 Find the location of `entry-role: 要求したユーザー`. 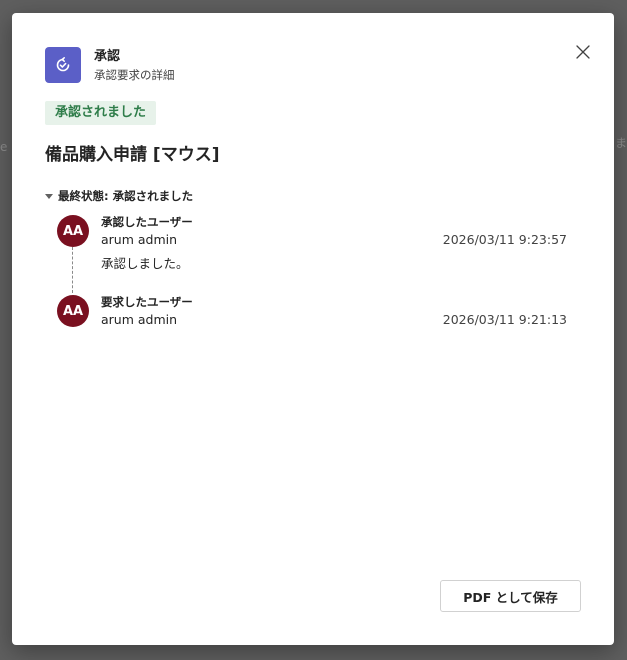

entry-role: 要求したユーザー is located at coordinates (147, 302).